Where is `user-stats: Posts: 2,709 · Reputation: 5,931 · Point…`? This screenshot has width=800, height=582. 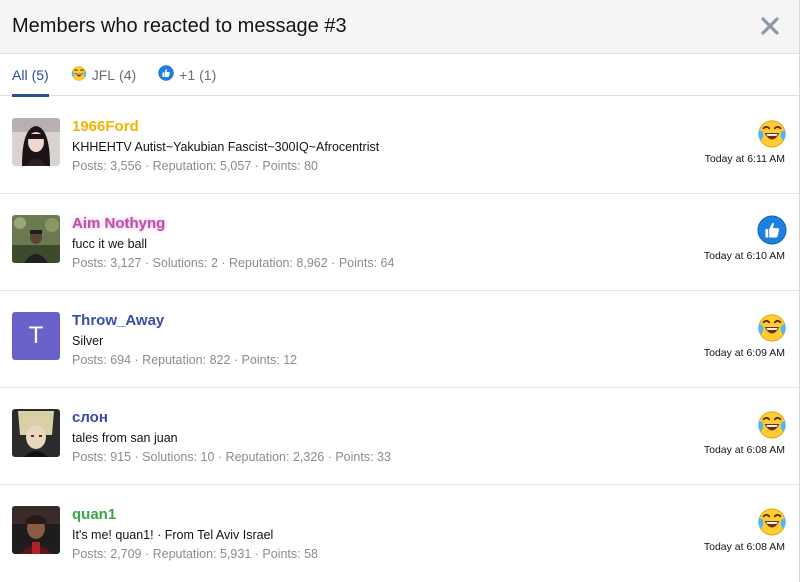
user-stats: Posts: 2,709 · Reputation: 5,931 · Point… is located at coordinates (195, 554).